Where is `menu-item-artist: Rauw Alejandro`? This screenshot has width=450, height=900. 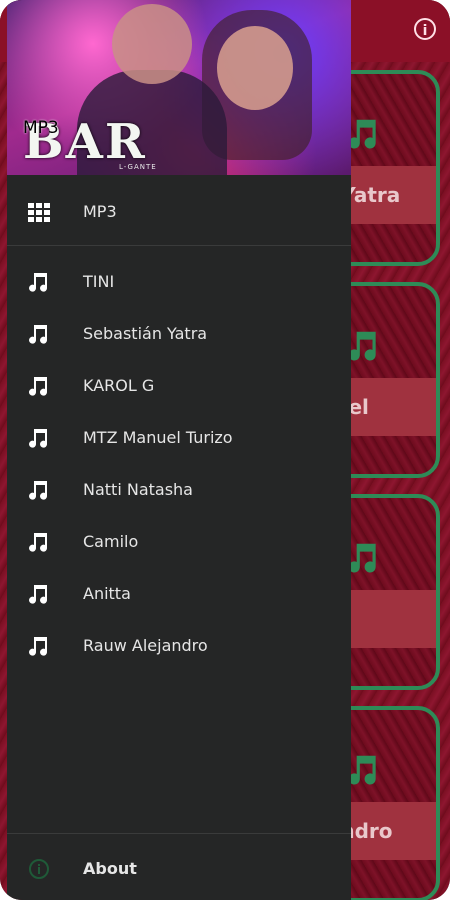 menu-item-artist: Rauw Alejandro is located at coordinates (179, 646).